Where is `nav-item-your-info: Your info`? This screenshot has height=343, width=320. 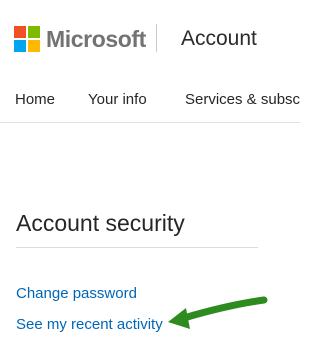 nav-item-your-info: Your info is located at coordinates (117, 100).